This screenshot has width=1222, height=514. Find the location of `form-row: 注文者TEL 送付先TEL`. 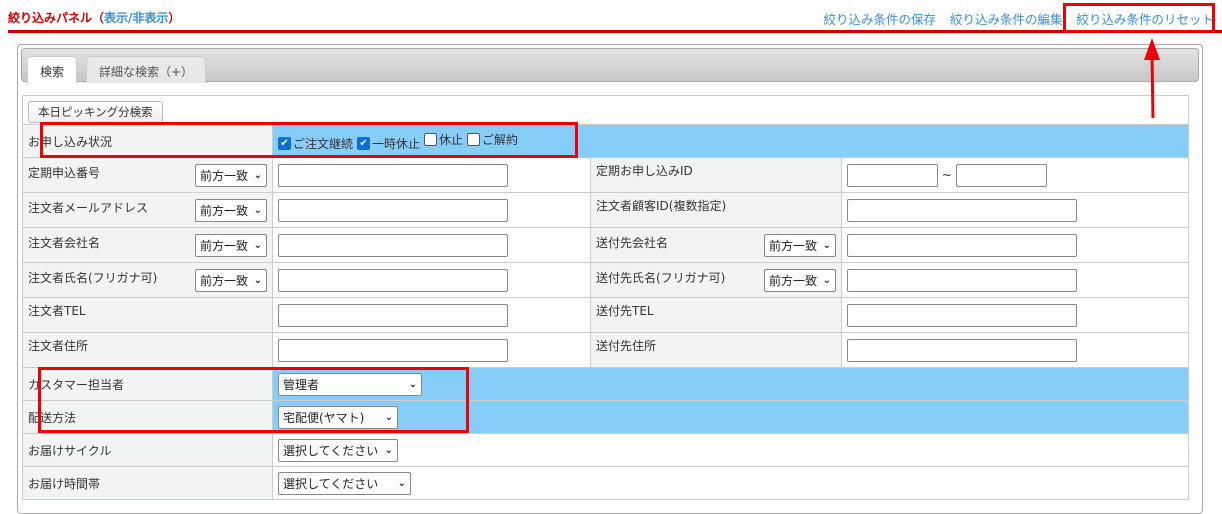

form-row: 注文者TEL 送付先TEL is located at coordinates (606, 315).